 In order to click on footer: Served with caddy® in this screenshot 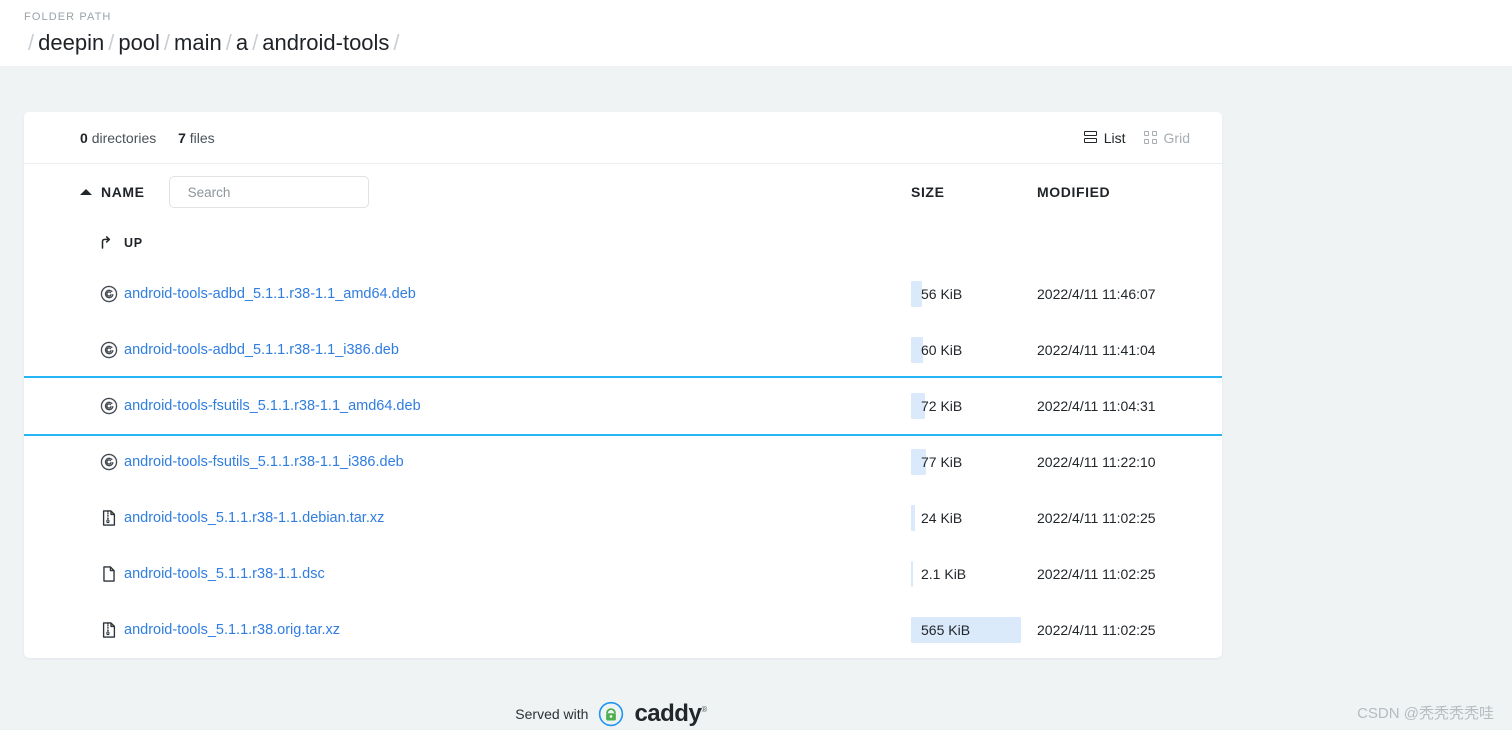, I will do `click(611, 714)`.